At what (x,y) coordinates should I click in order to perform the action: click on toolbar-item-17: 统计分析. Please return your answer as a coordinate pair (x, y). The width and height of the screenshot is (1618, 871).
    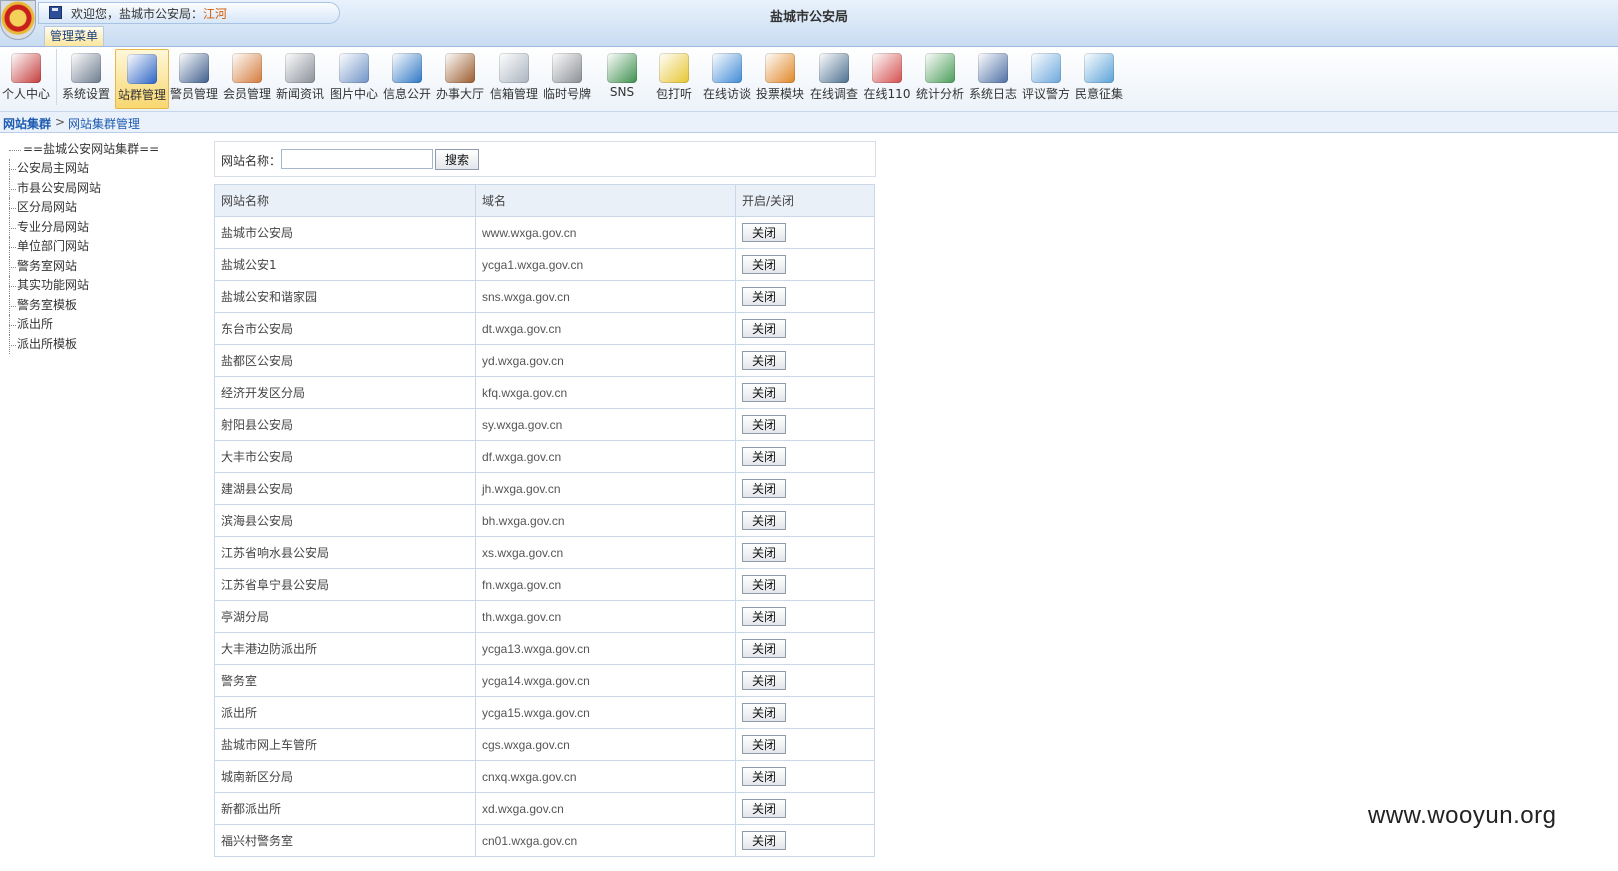
    Looking at the image, I should click on (940, 78).